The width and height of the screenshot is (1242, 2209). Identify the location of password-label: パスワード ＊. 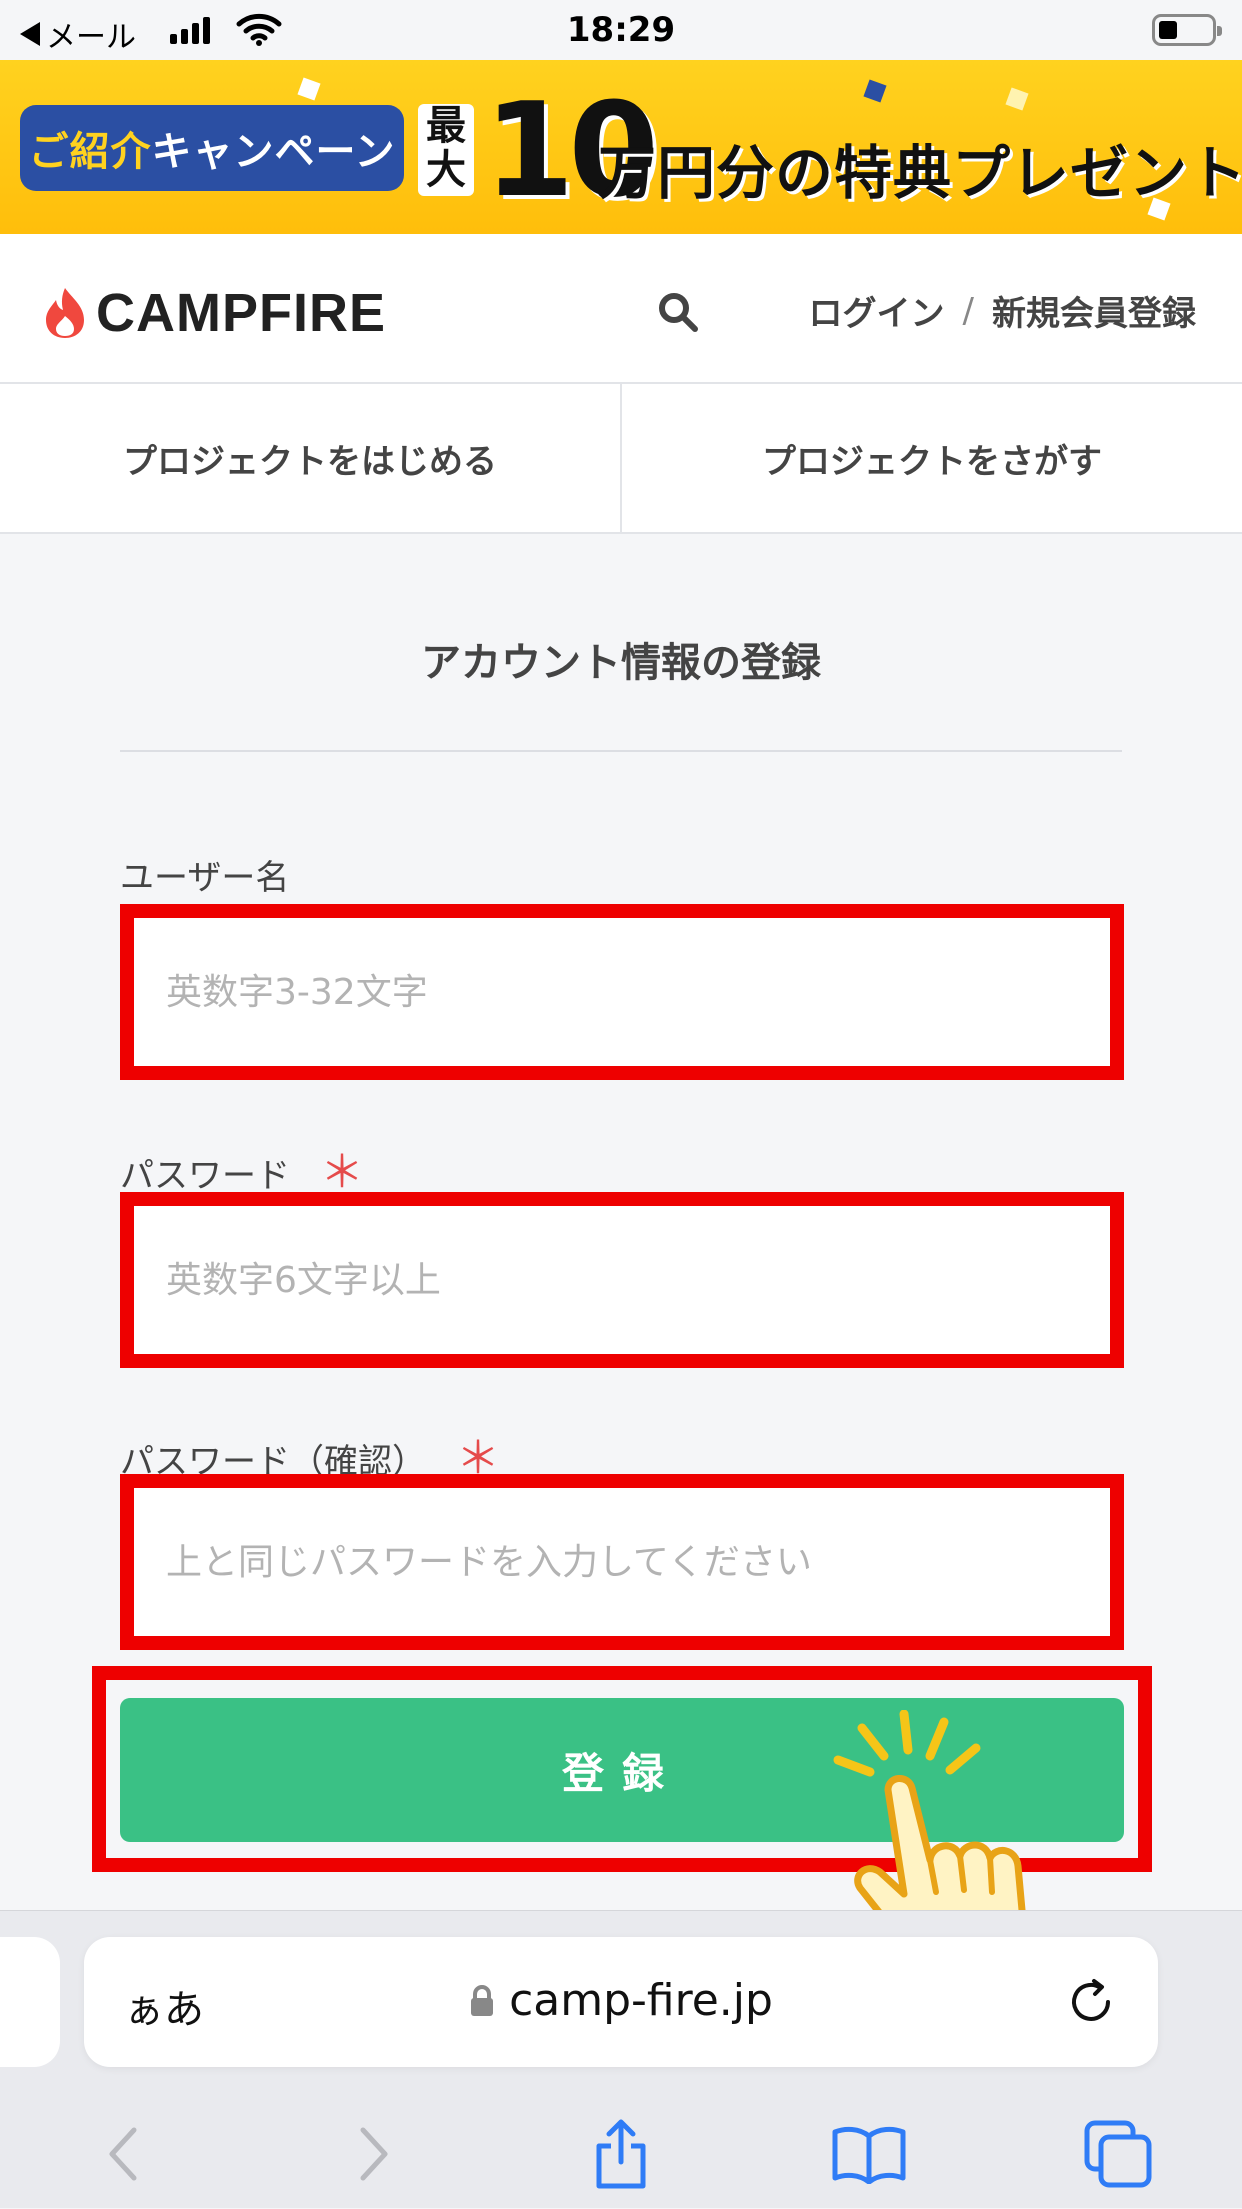
(242, 1168).